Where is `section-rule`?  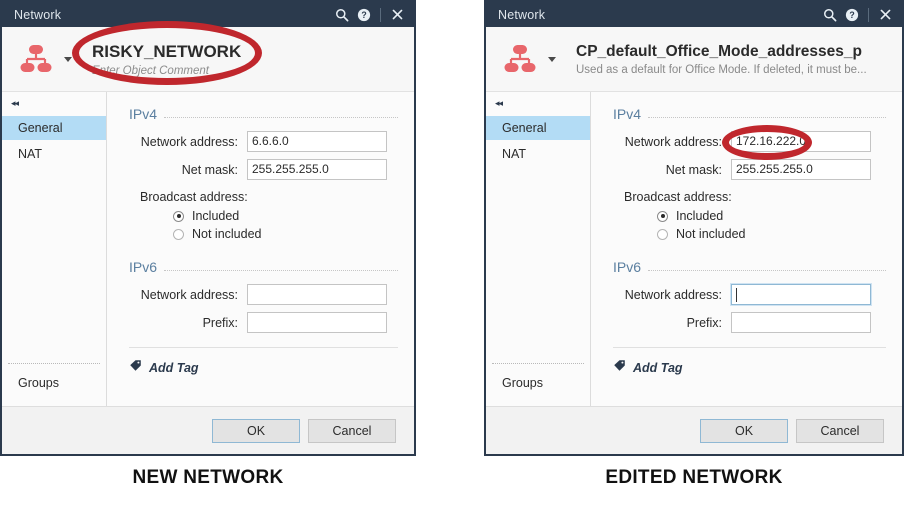 section-rule is located at coordinates (281, 117).